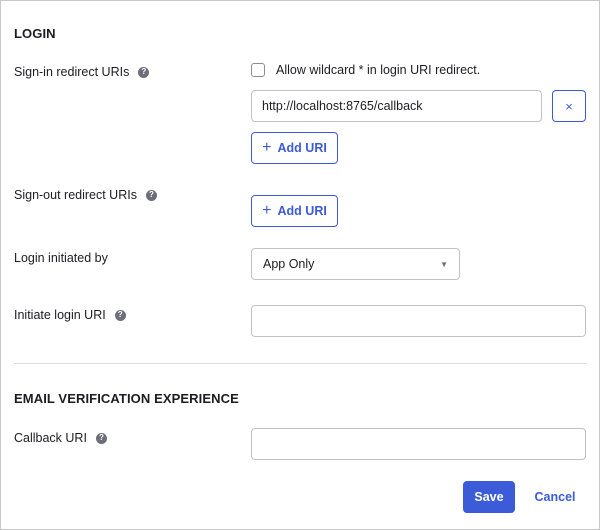  I want to click on close-icon: ×, so click(569, 106).